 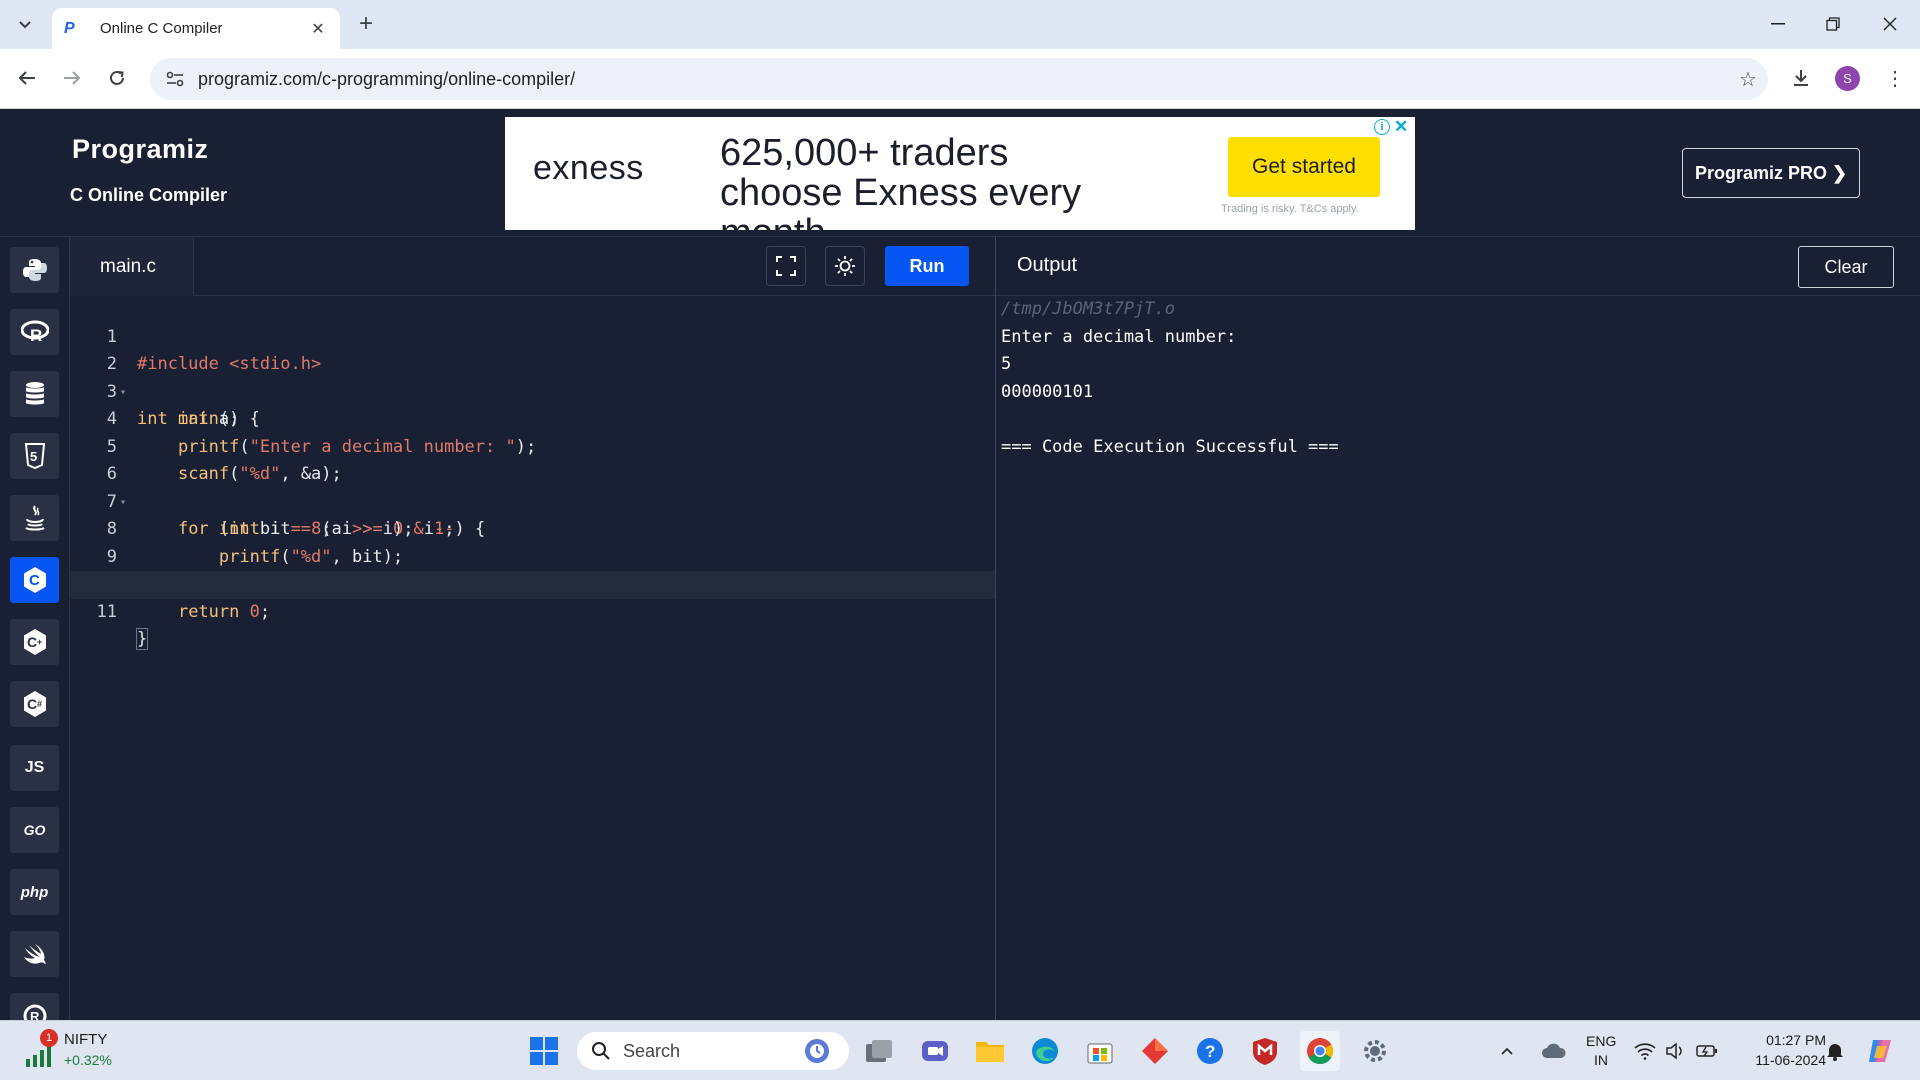 I want to click on mcafee-shield-icon, so click(x=1265, y=1051).